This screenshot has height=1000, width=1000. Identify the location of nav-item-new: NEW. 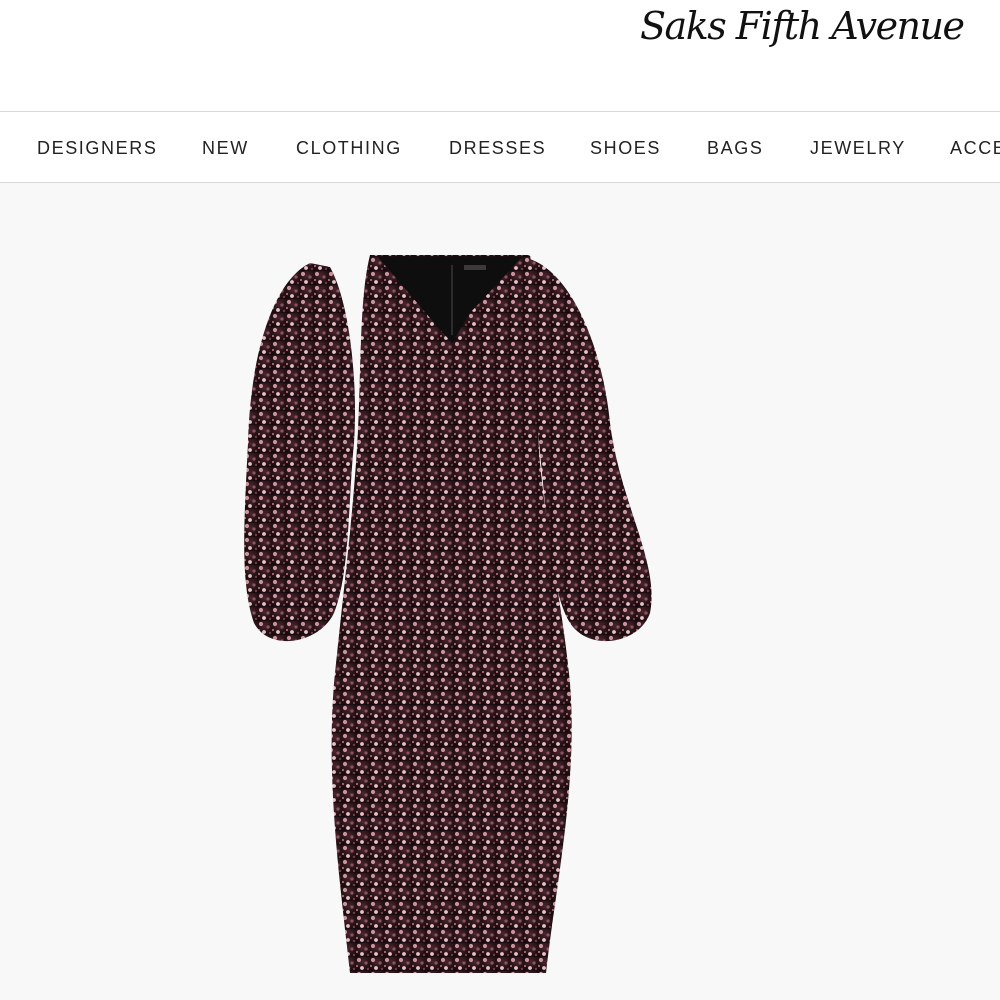
(225, 148).